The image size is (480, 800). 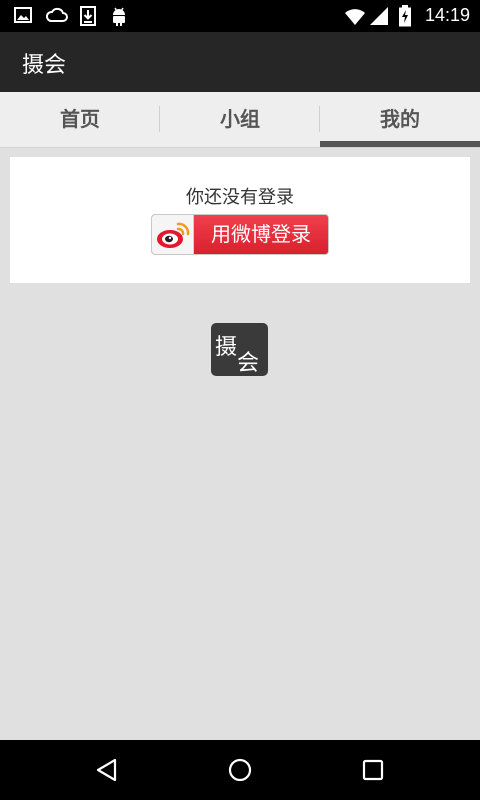 What do you see at coordinates (240, 62) in the screenshot?
I see `app-bar: 摄会` at bounding box center [240, 62].